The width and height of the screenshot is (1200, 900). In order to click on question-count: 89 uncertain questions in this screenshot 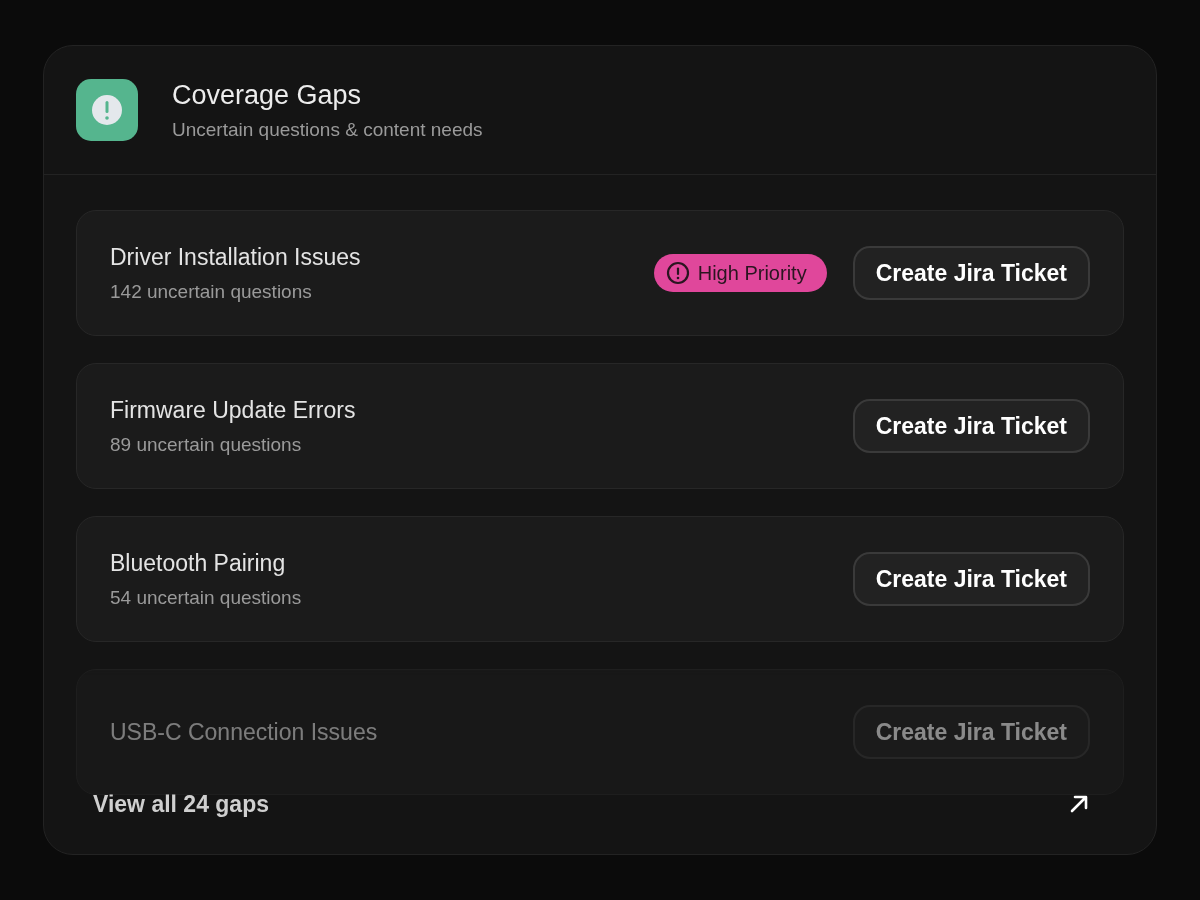, I will do `click(206, 444)`.